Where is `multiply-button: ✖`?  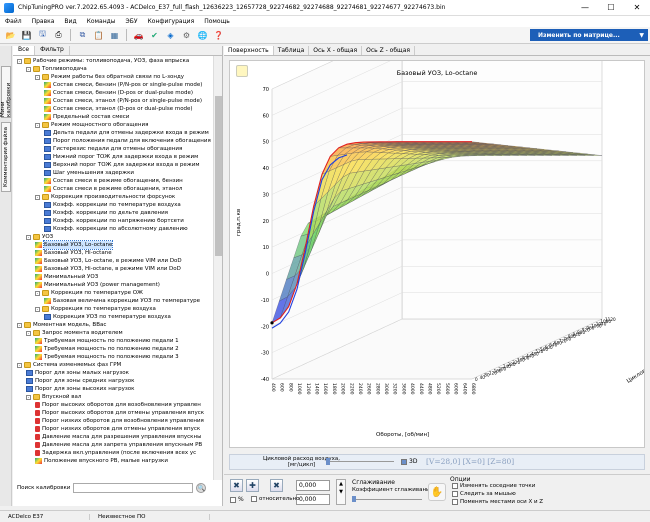 multiply-button: ✖ is located at coordinates (236, 485).